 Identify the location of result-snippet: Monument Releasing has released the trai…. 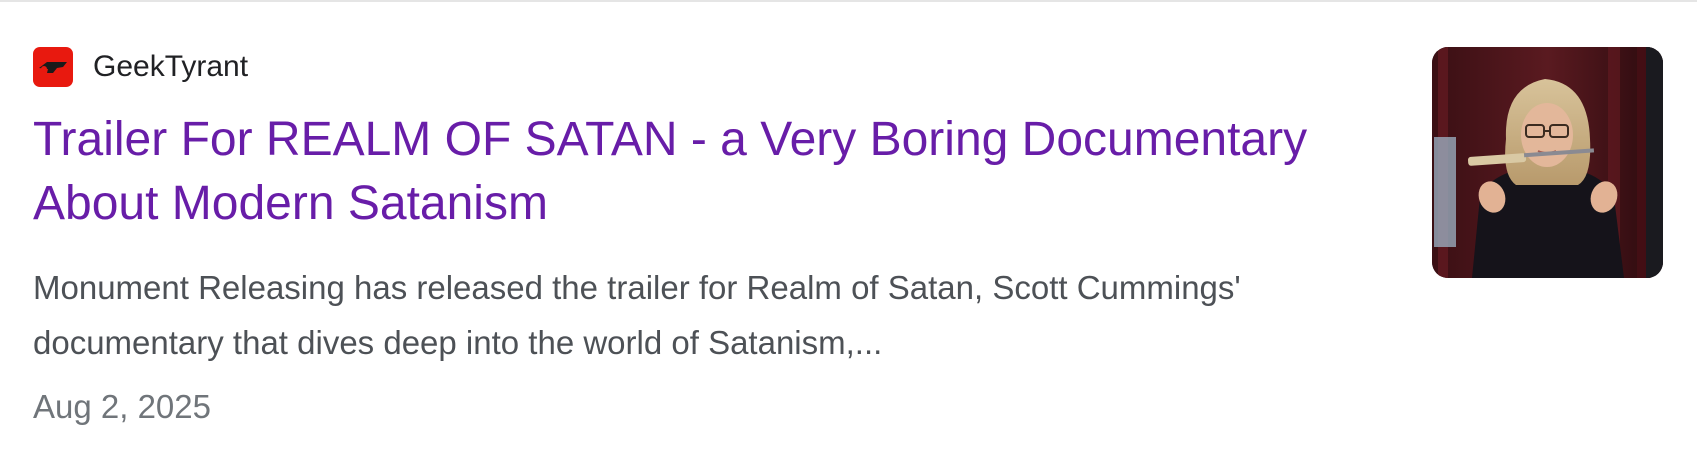
(637, 315).